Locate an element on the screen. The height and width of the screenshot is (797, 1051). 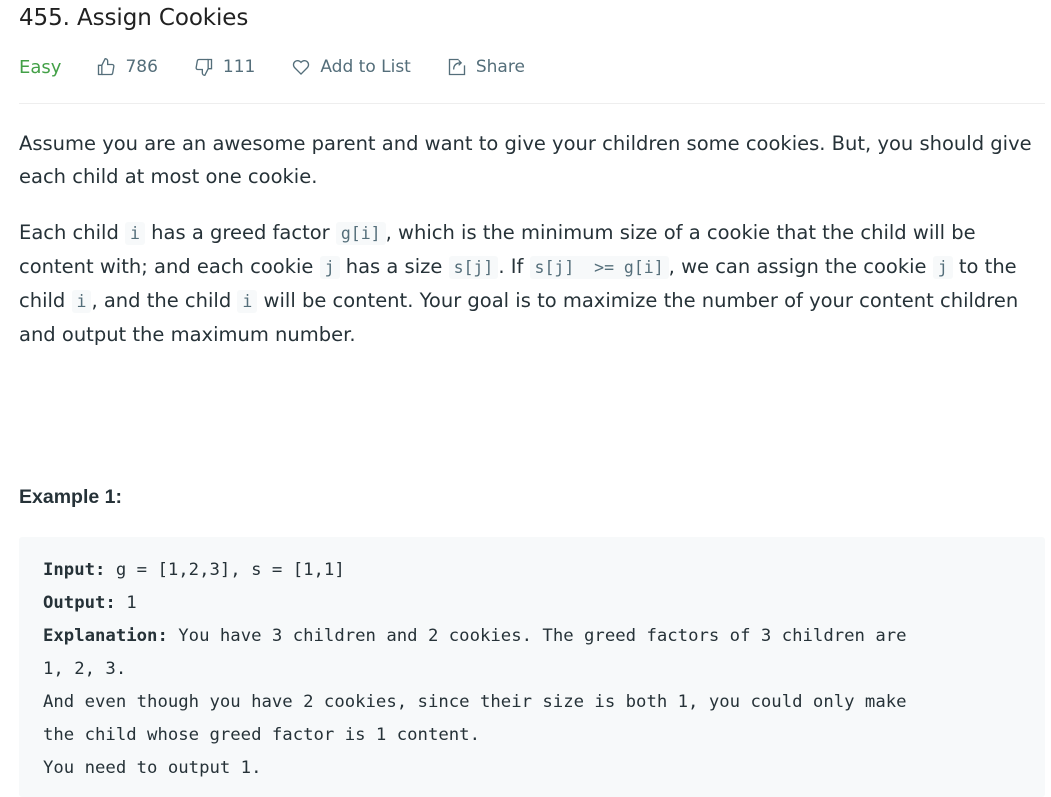
inline-code: s[j] >= g[i] is located at coordinates (599, 267).